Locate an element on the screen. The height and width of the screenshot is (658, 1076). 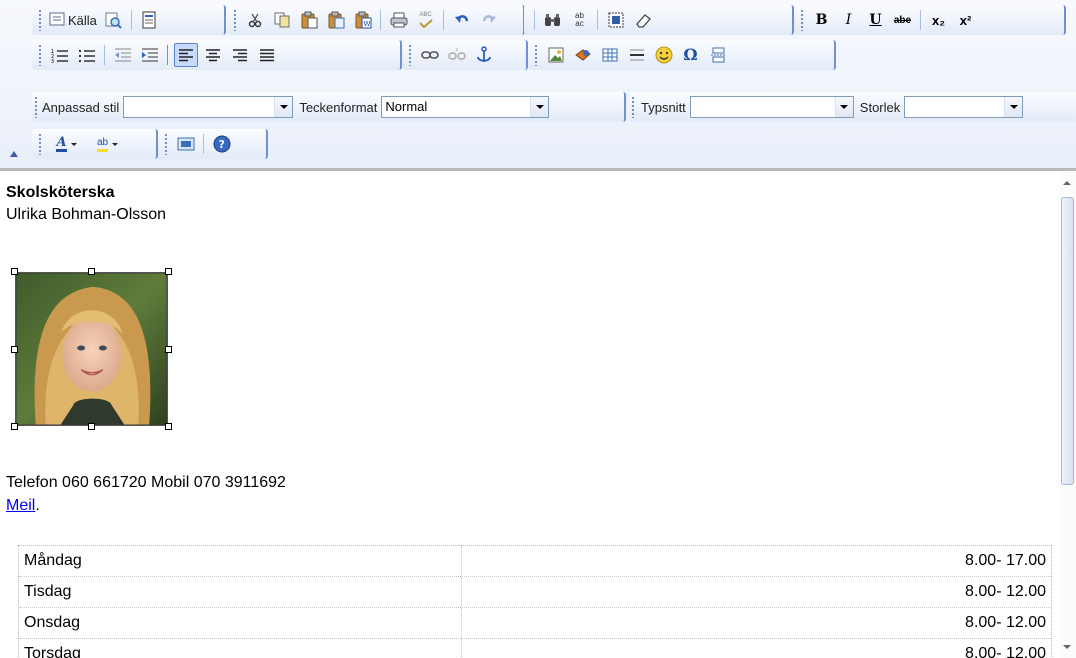
time-cell: 8.00- 17.00 is located at coordinates (756, 561).